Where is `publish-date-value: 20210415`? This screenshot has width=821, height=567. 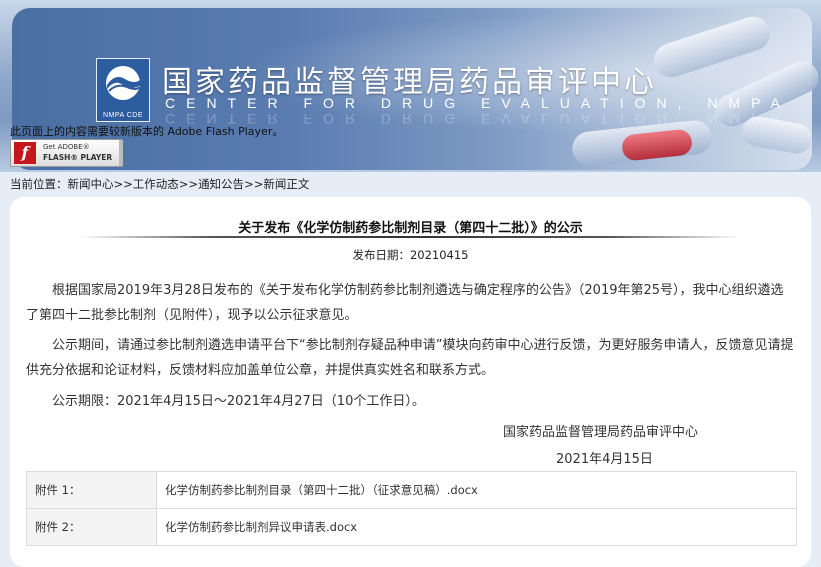
publish-date-value: 20210415 is located at coordinates (439, 255).